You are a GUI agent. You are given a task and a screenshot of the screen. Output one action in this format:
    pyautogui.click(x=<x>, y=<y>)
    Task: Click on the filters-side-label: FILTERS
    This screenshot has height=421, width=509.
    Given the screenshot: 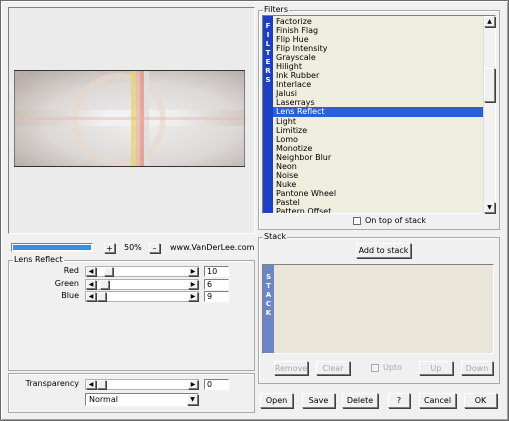 What is the action you would take?
    pyautogui.click(x=268, y=114)
    